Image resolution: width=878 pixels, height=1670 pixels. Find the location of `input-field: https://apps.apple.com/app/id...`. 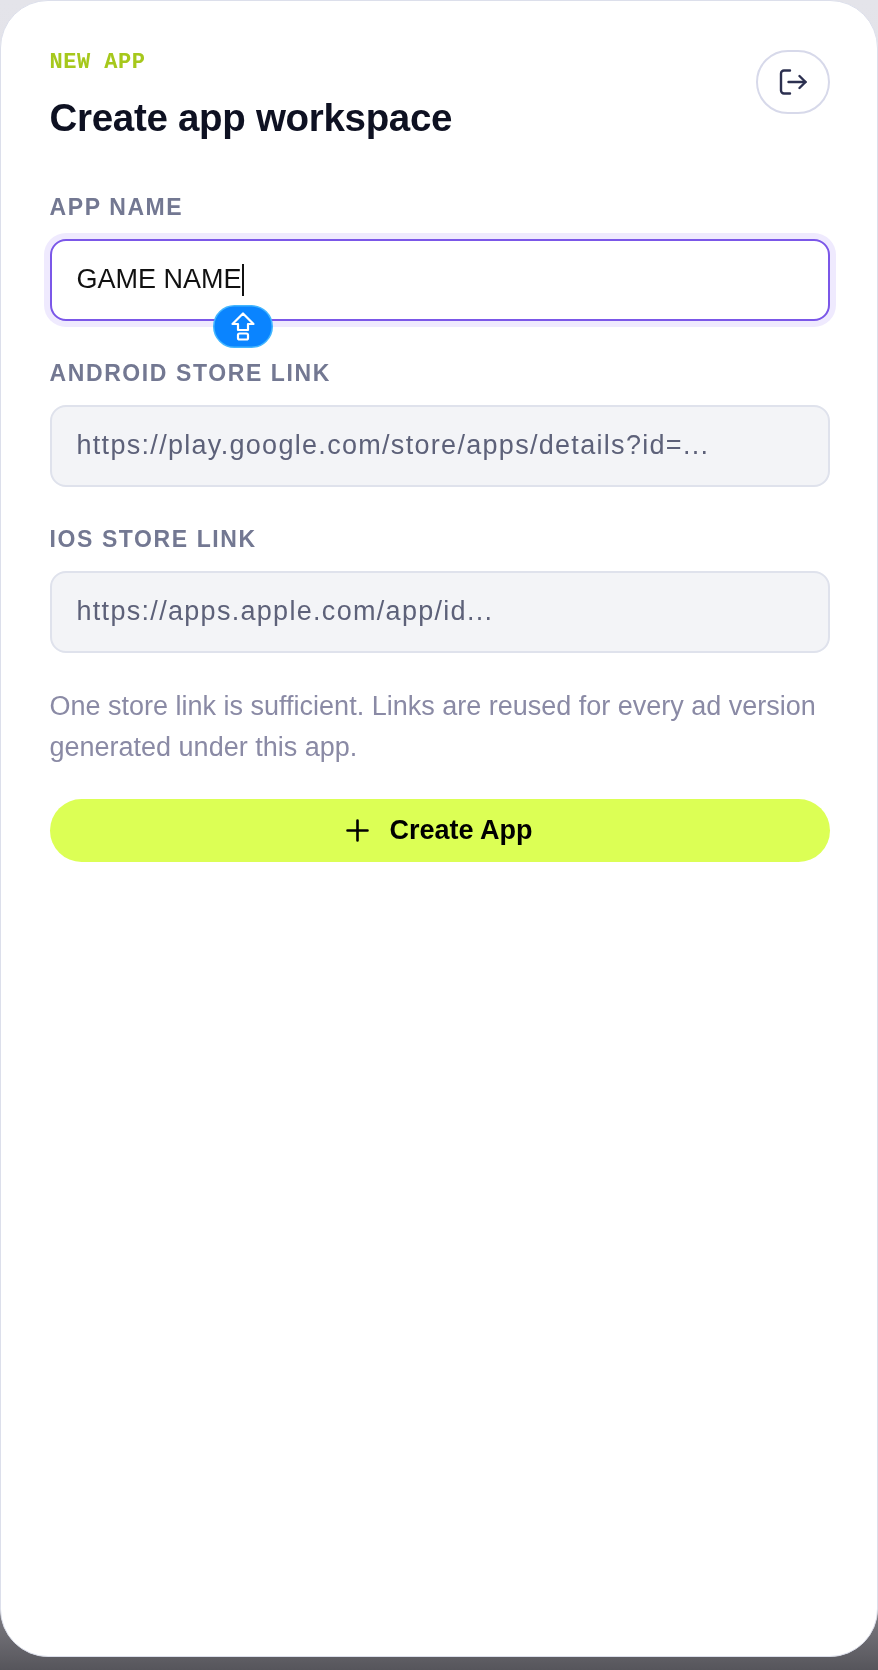

input-field: https://apps.apple.com/app/id... is located at coordinates (439, 611).